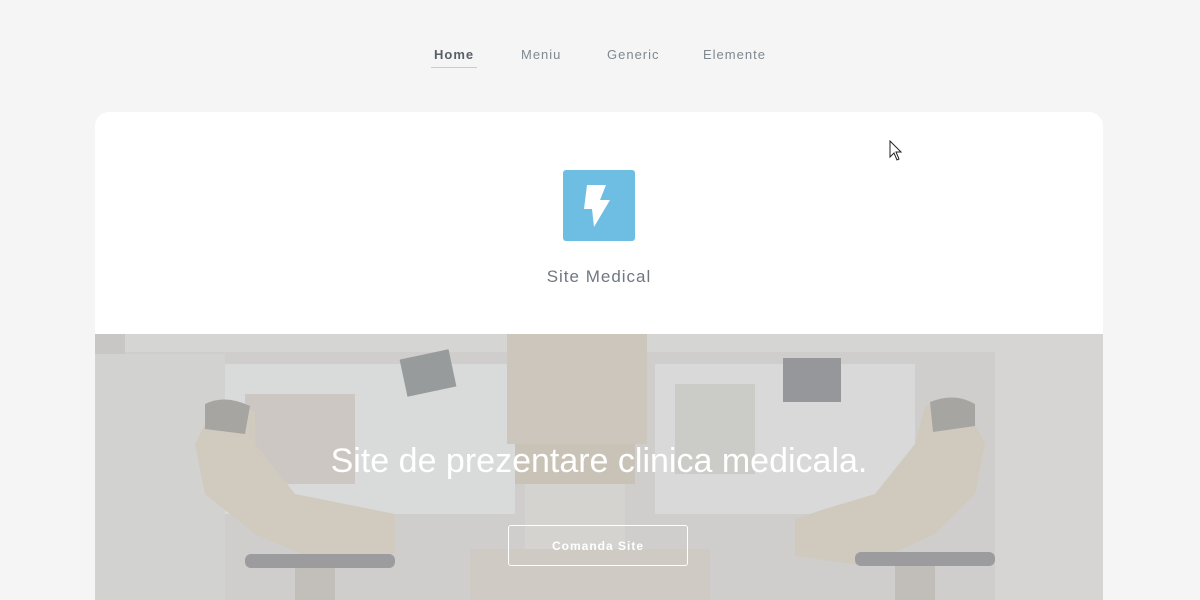 Image resolution: width=1200 pixels, height=600 pixels. What do you see at coordinates (734, 56) in the screenshot?
I see `nav-item-elemente: Elemente` at bounding box center [734, 56].